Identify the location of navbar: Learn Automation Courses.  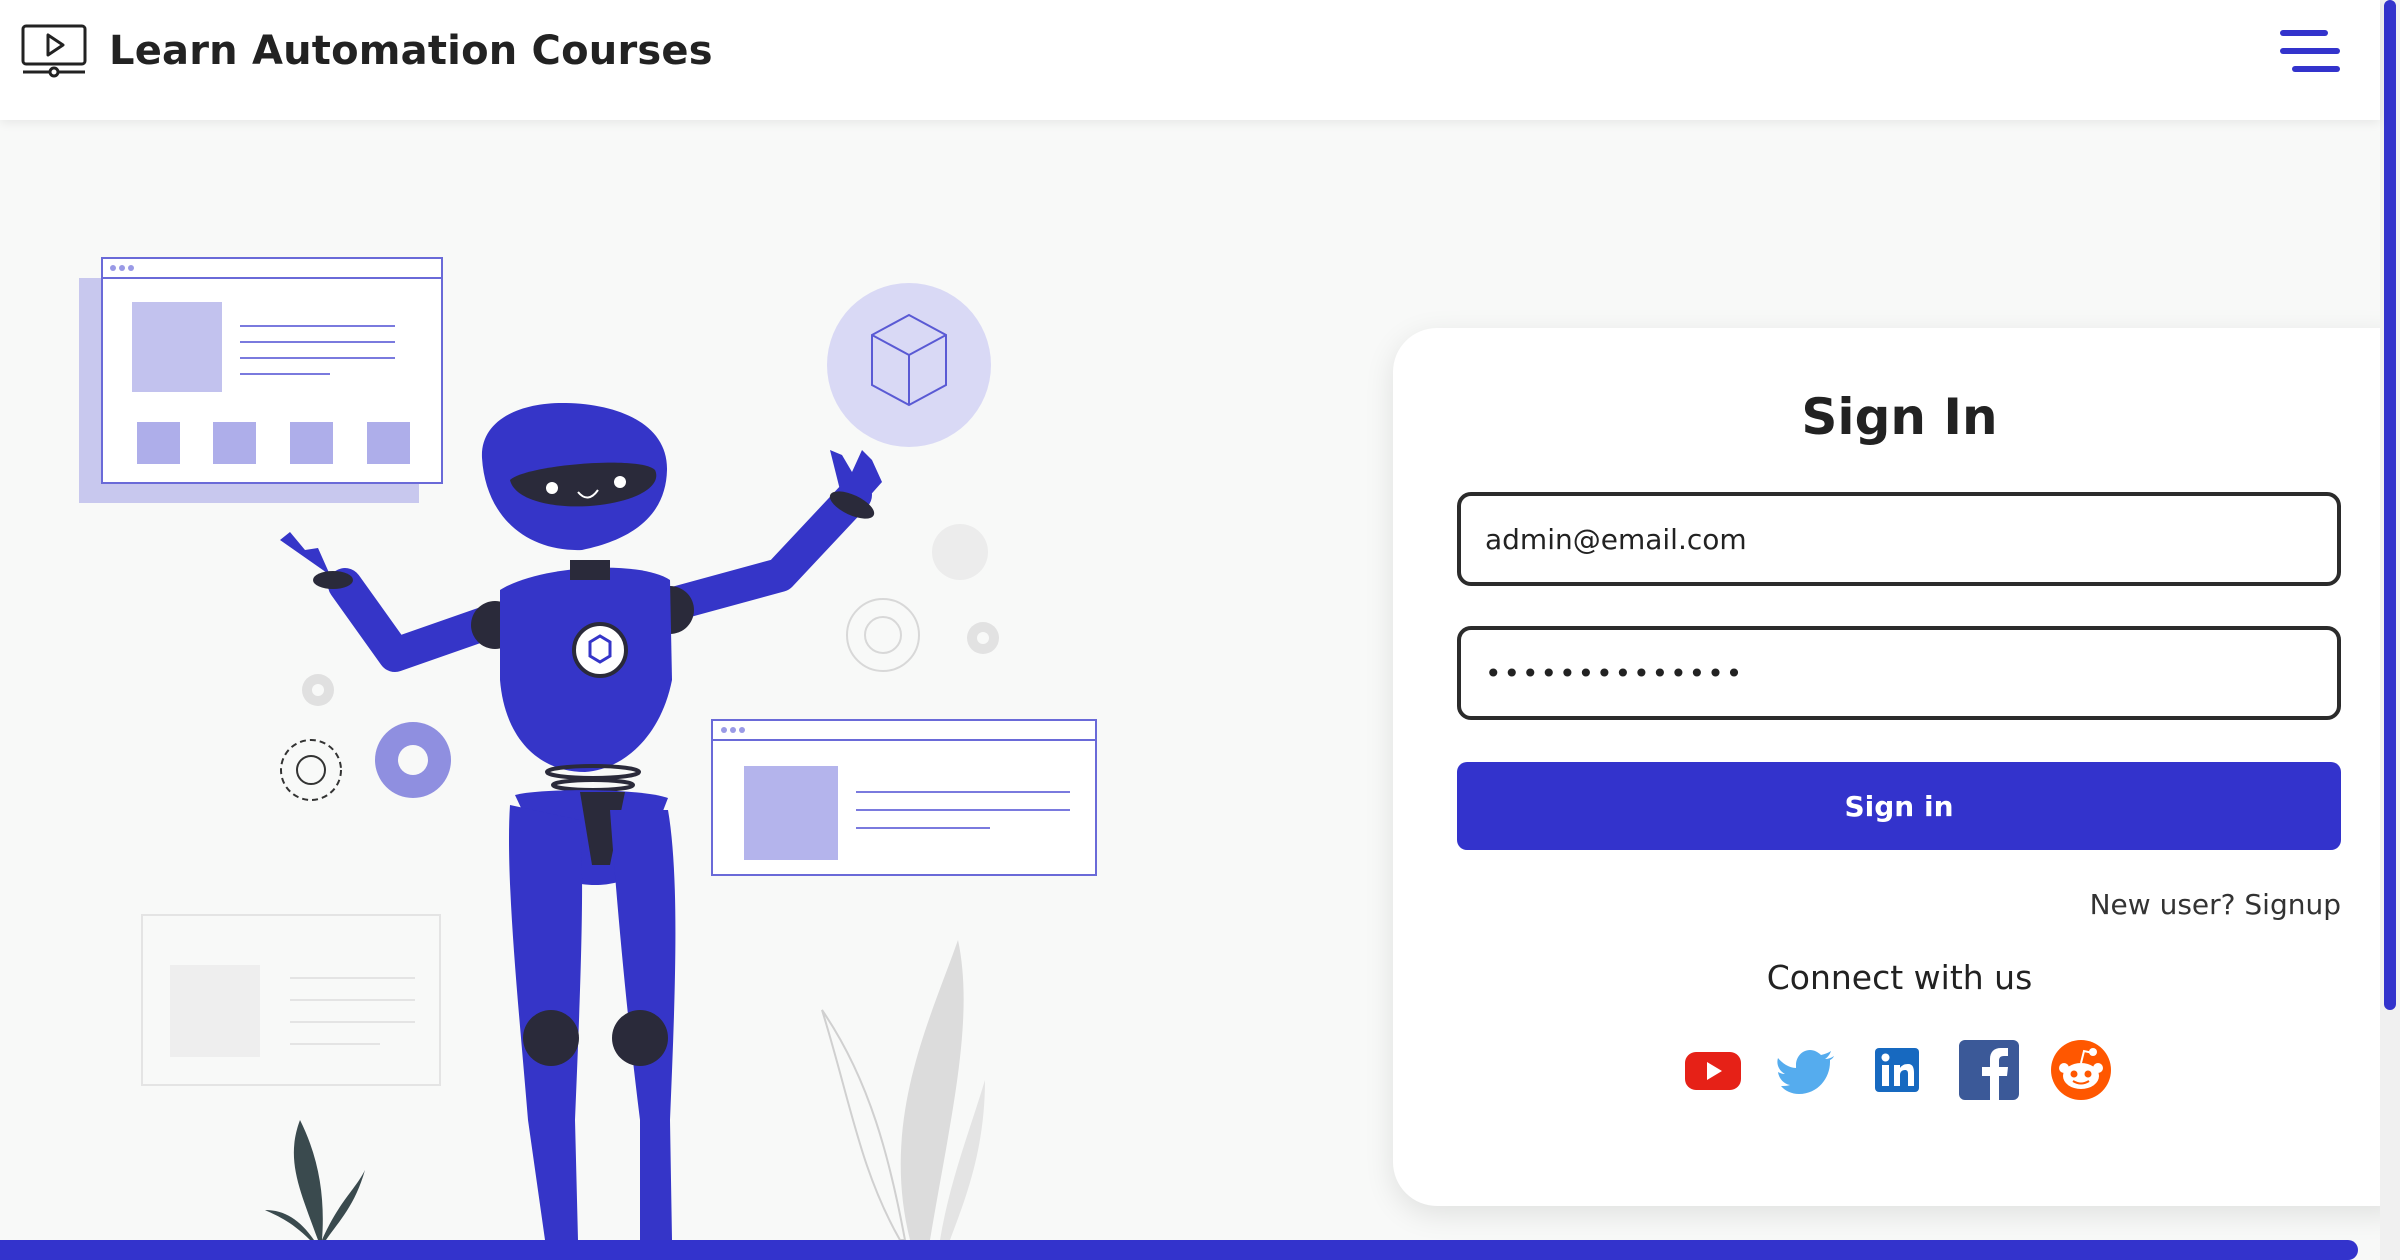
(1190, 60).